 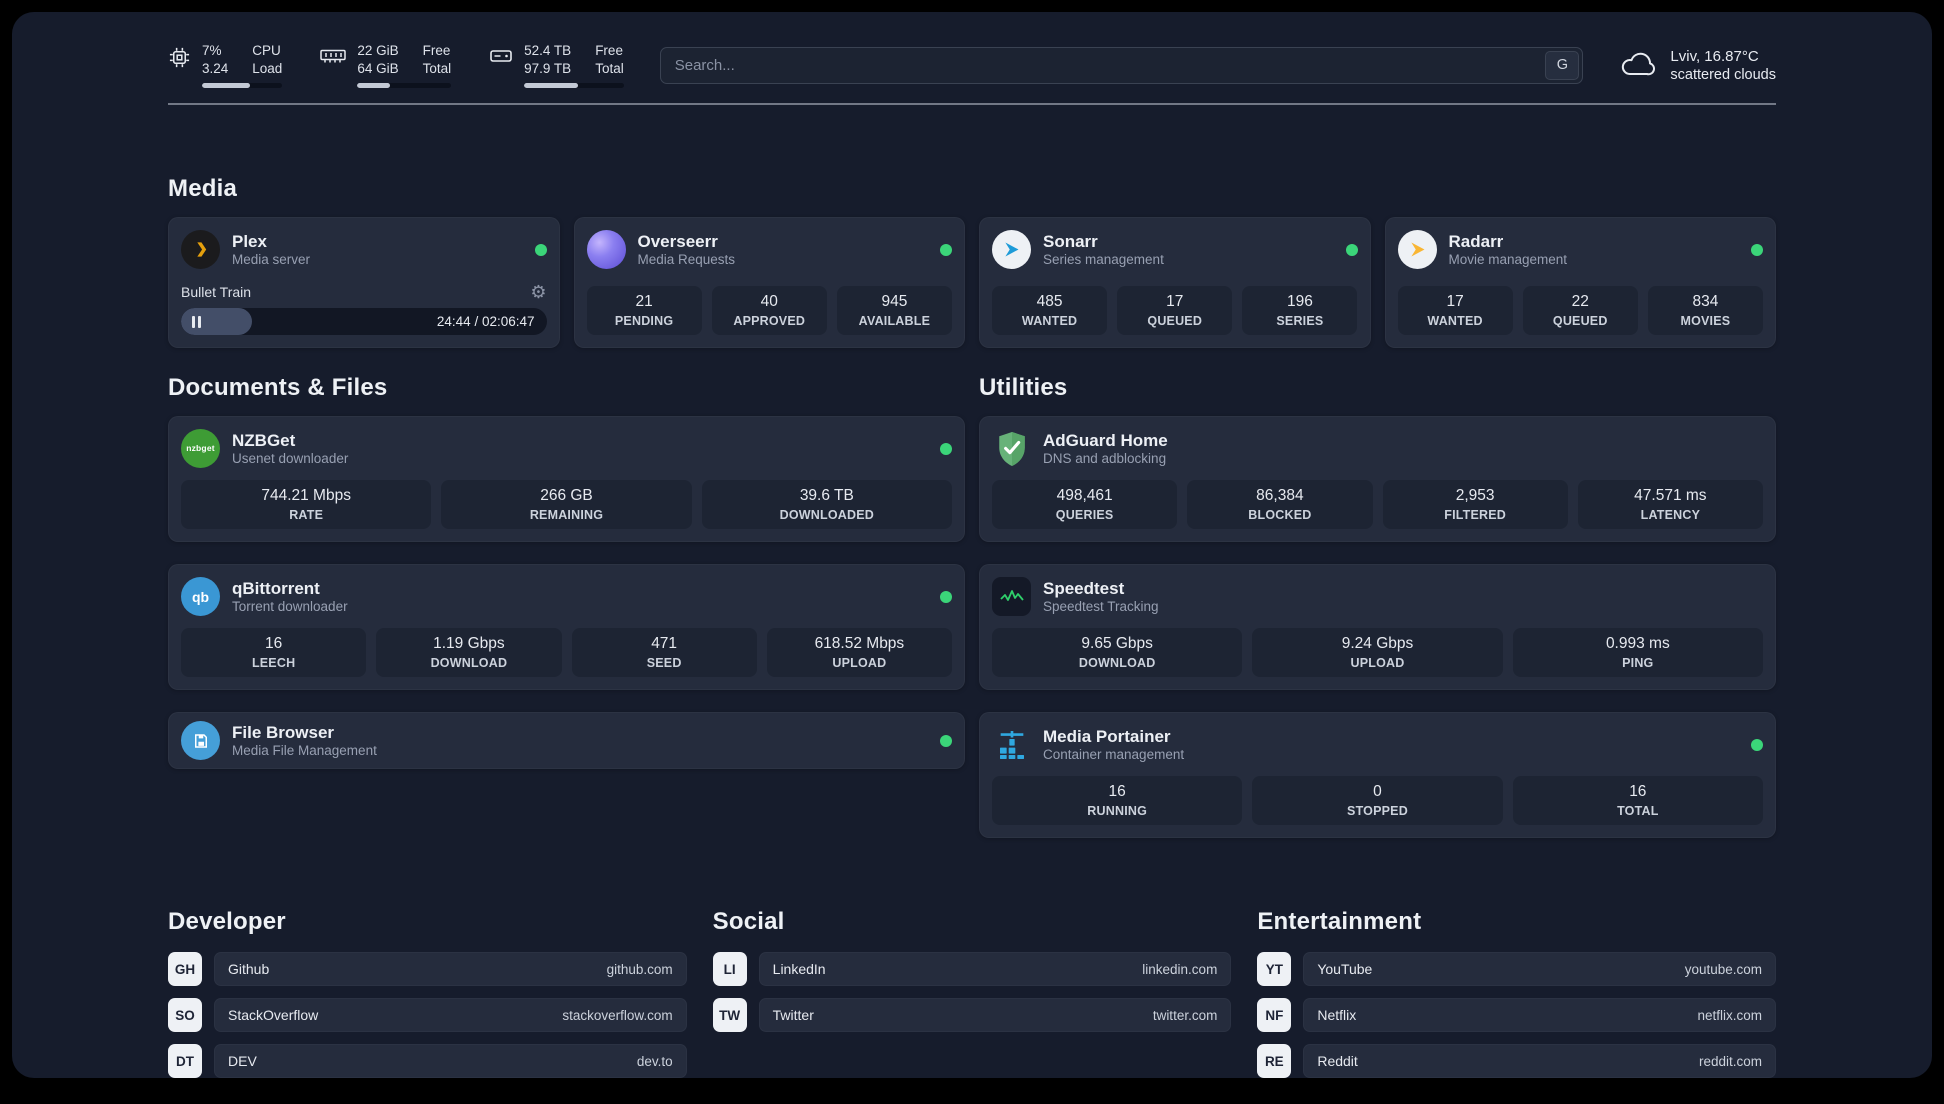 What do you see at coordinates (1280, 495) in the screenshot?
I see `stat-value: 86,384` at bounding box center [1280, 495].